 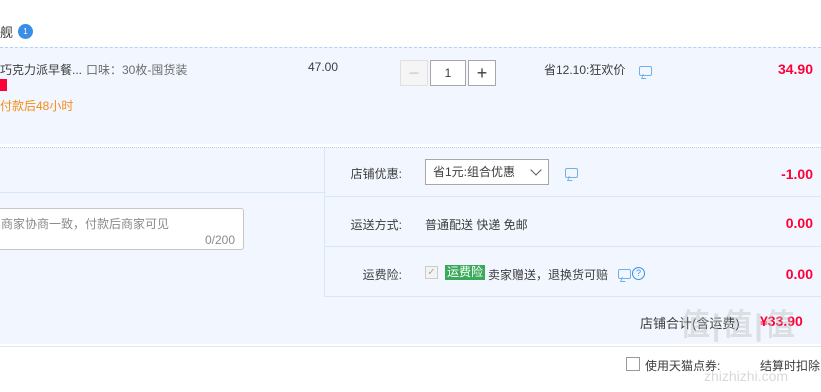 What do you see at coordinates (25, 31) in the screenshot?
I see `wangwang-chat-icon: 1` at bounding box center [25, 31].